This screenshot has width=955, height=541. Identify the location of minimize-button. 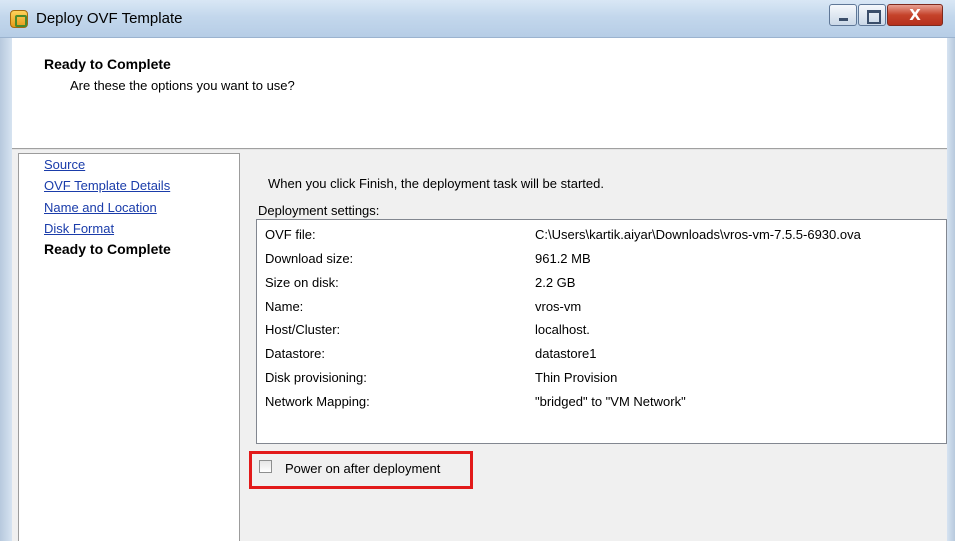
(843, 15).